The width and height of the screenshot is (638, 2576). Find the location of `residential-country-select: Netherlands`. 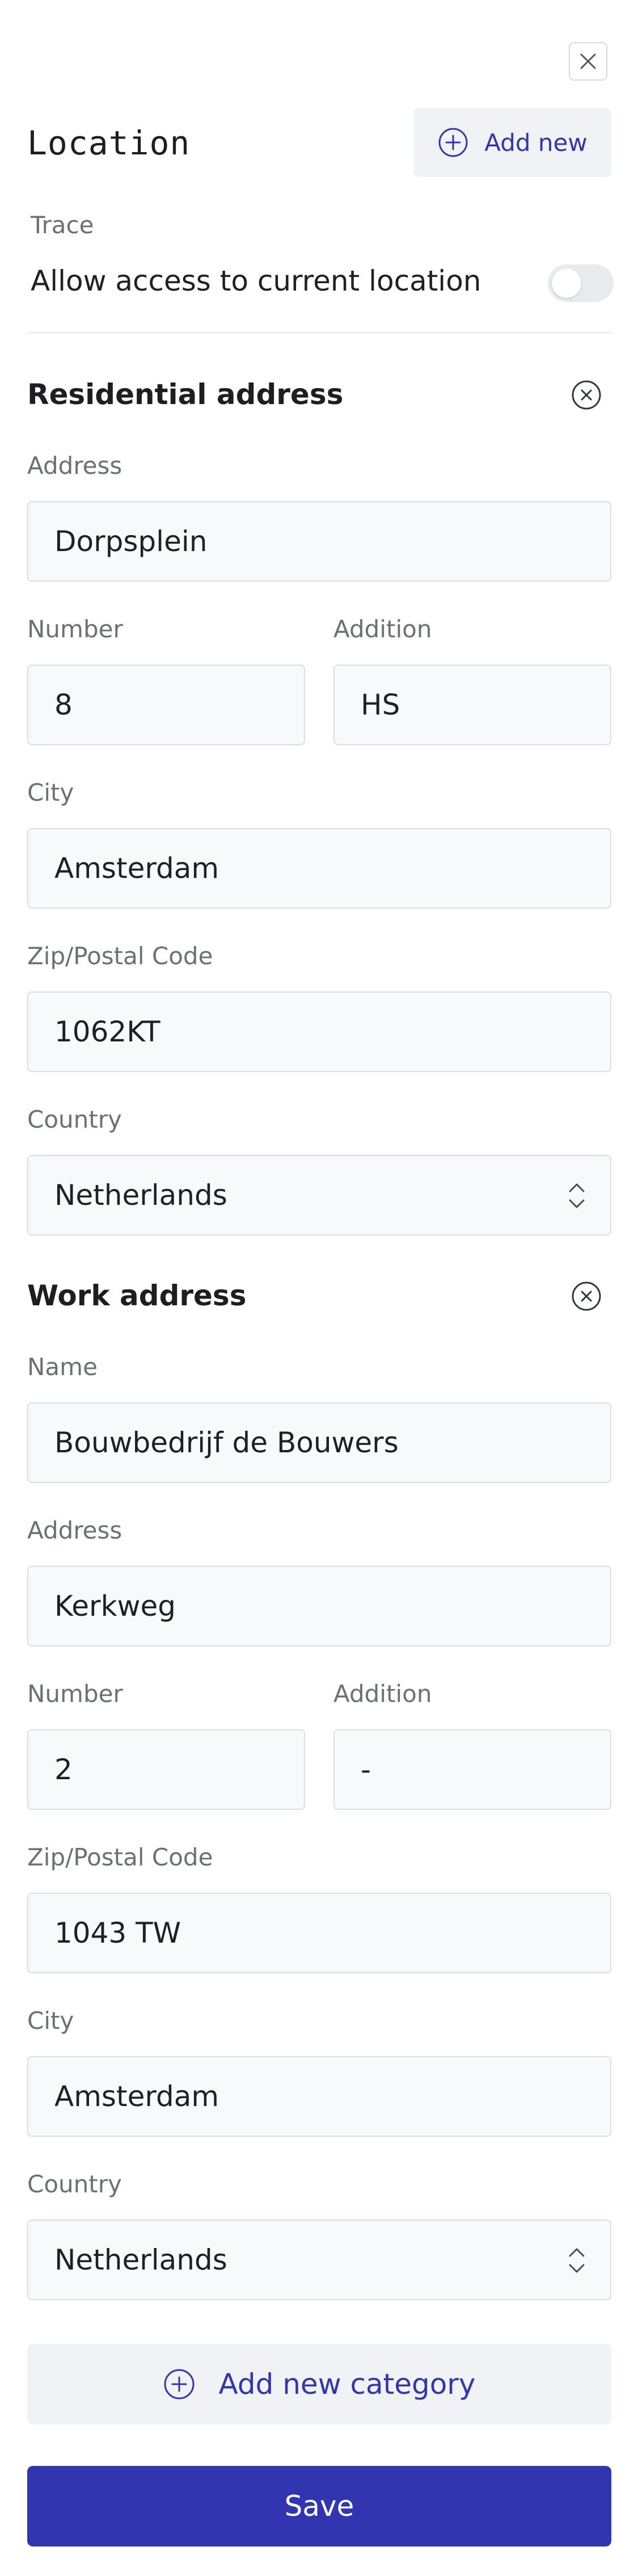

residential-country-select: Netherlands is located at coordinates (319, 1195).